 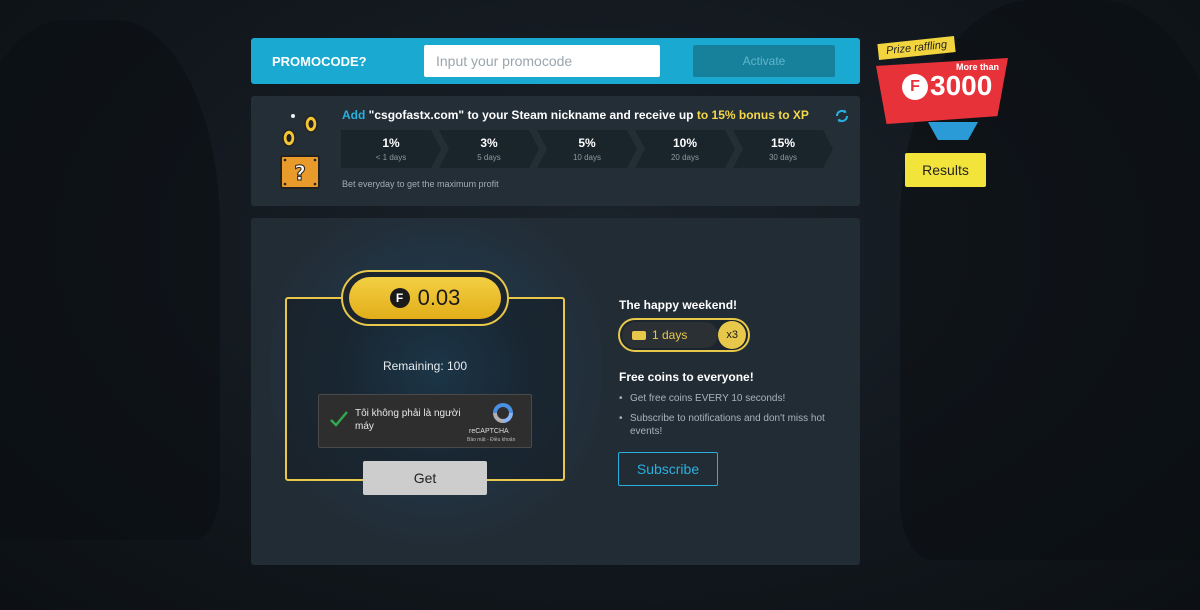 What do you see at coordinates (587, 157) in the screenshot?
I see `step-days: 10 days` at bounding box center [587, 157].